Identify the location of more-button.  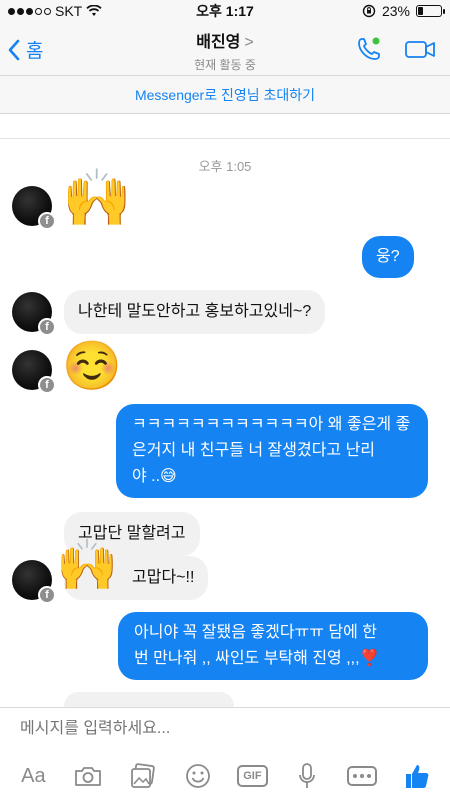
(362, 776).